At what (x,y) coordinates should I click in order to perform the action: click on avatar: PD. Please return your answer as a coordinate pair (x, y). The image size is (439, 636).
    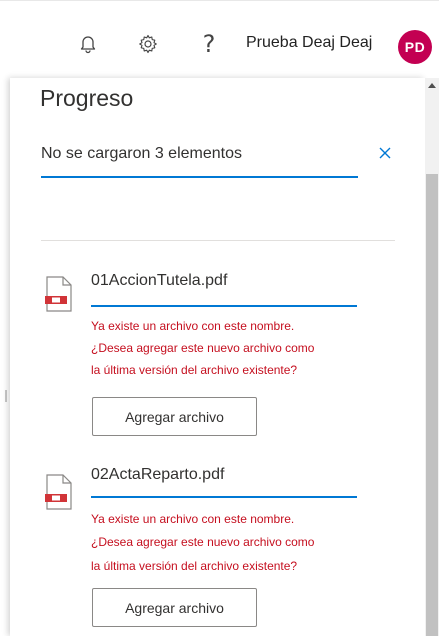
    Looking at the image, I should click on (415, 47).